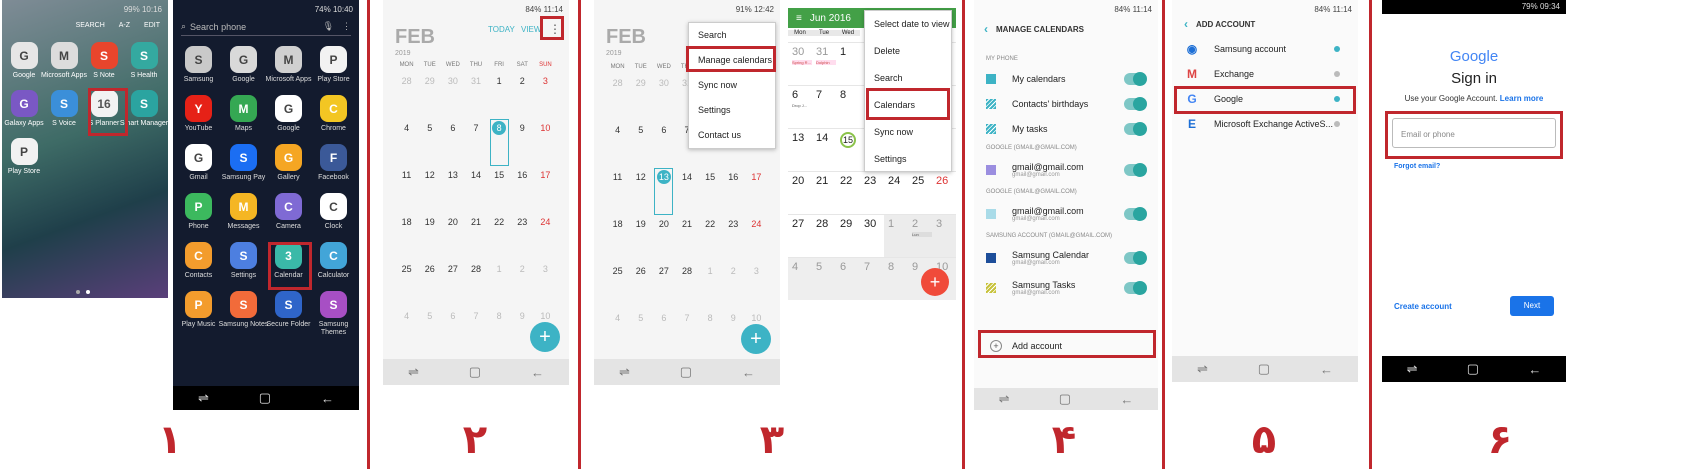  Describe the element at coordinates (198, 261) in the screenshot. I see `app-contacts: C Contacts` at that location.